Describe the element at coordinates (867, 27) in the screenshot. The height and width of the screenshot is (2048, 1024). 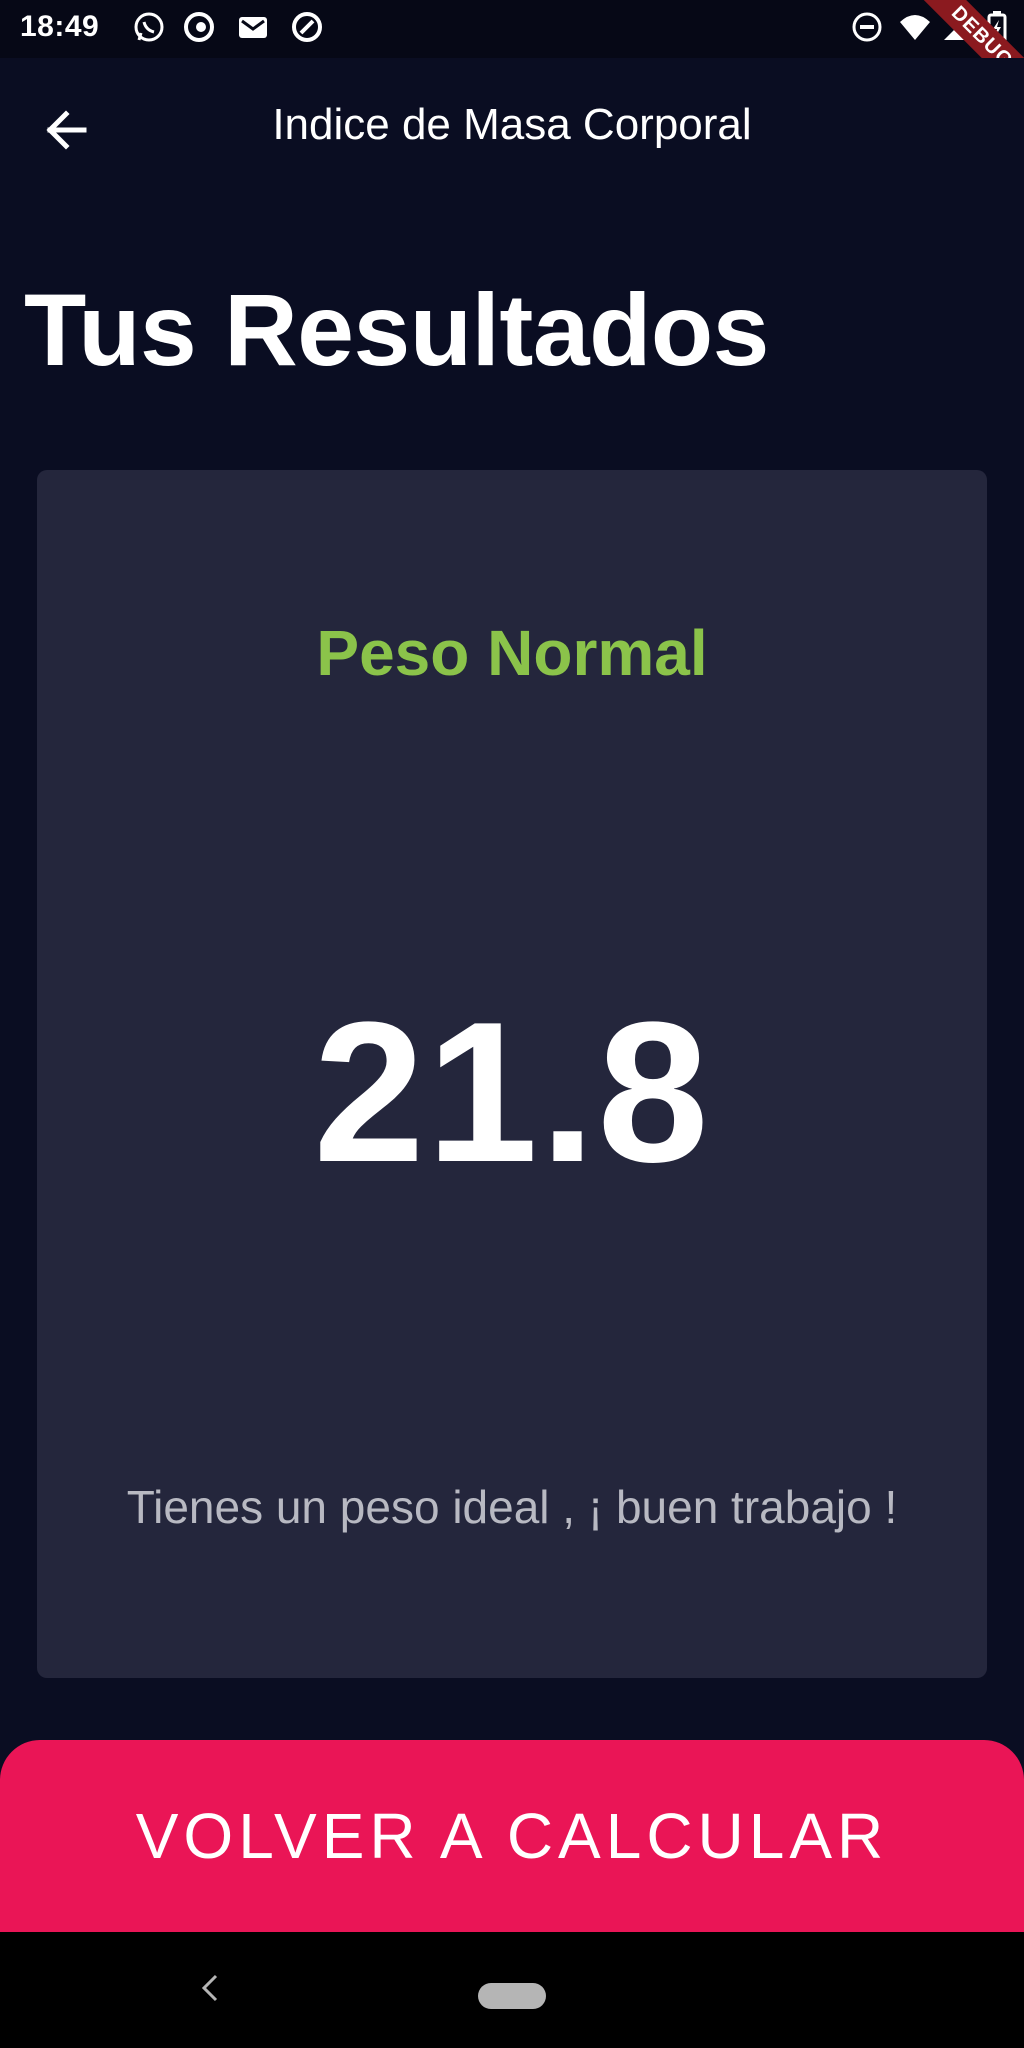
I see `do-not-disturb-icon` at that location.